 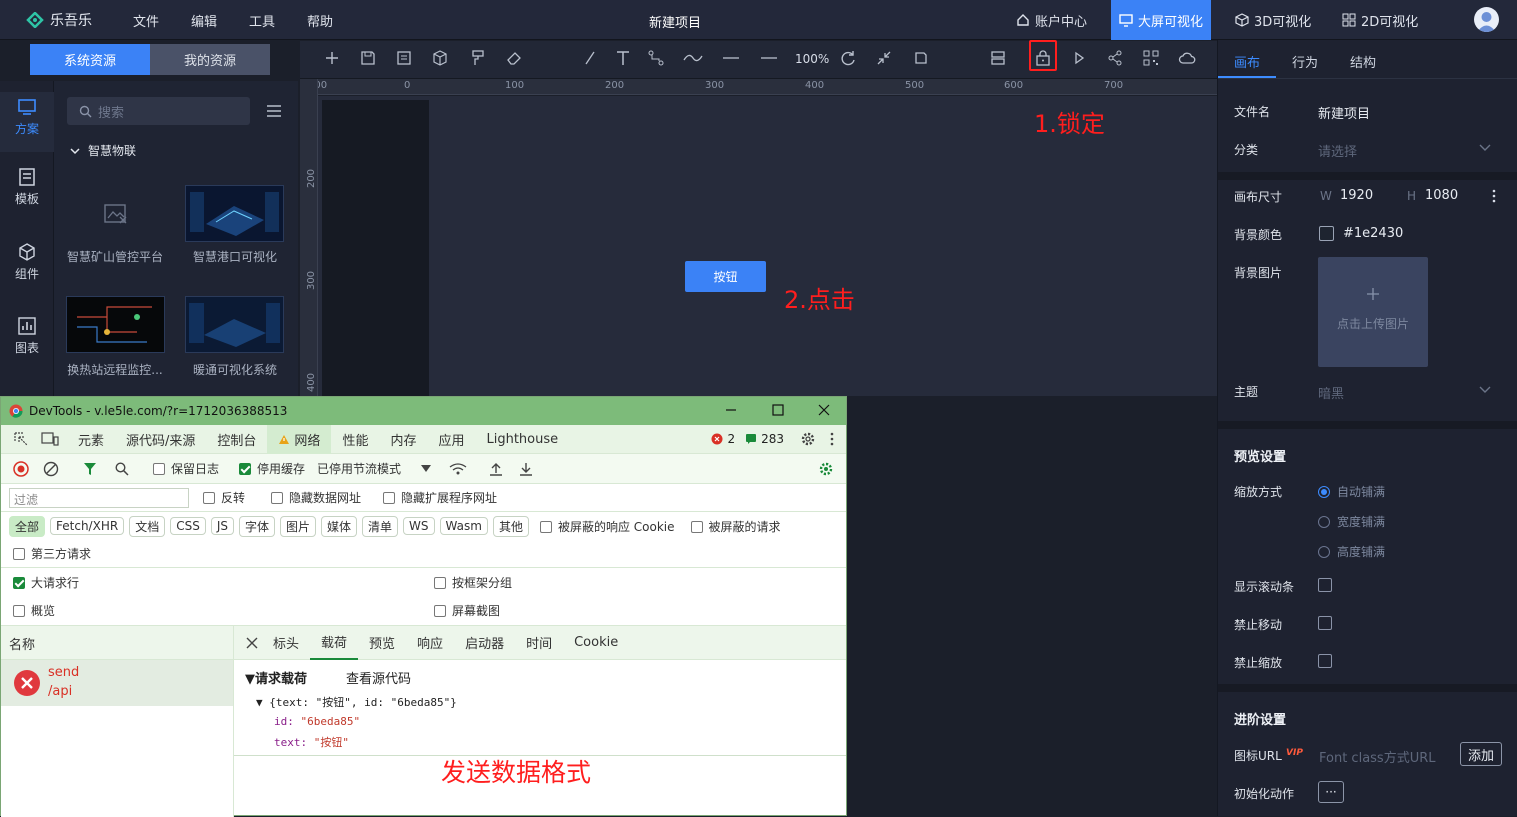 I want to click on message-count: 283, so click(x=764, y=439).